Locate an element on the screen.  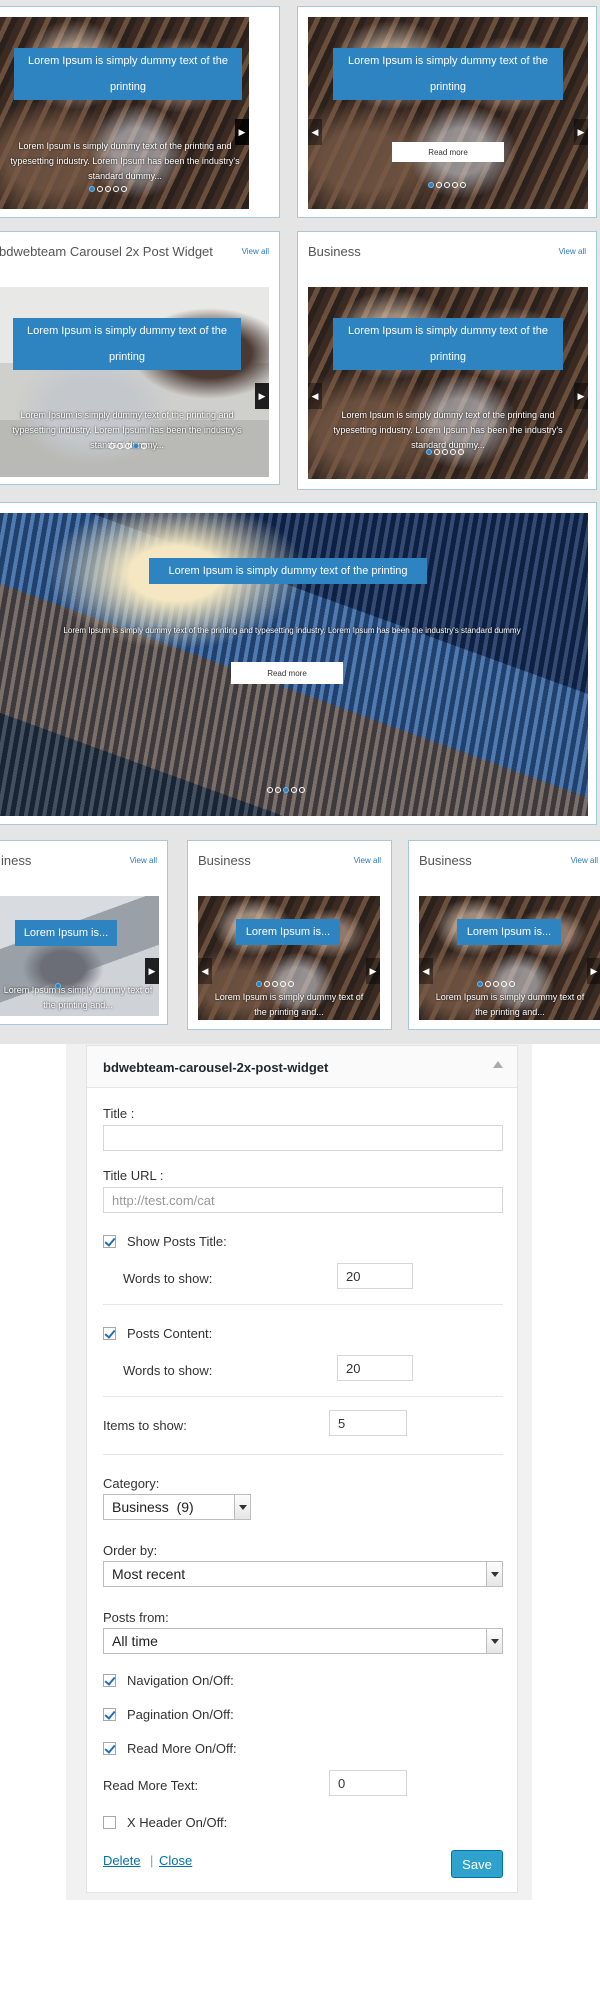
title-input is located at coordinates (303, 1138).